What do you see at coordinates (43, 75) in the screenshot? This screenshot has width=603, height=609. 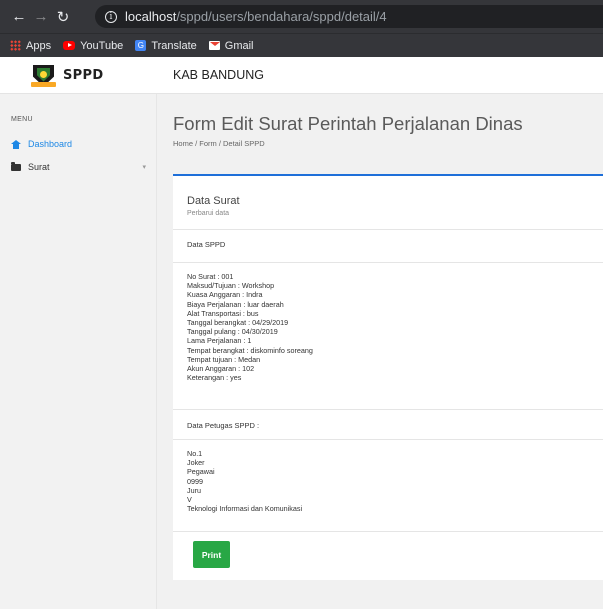 I see `kab-bandung-logo-icon` at bounding box center [43, 75].